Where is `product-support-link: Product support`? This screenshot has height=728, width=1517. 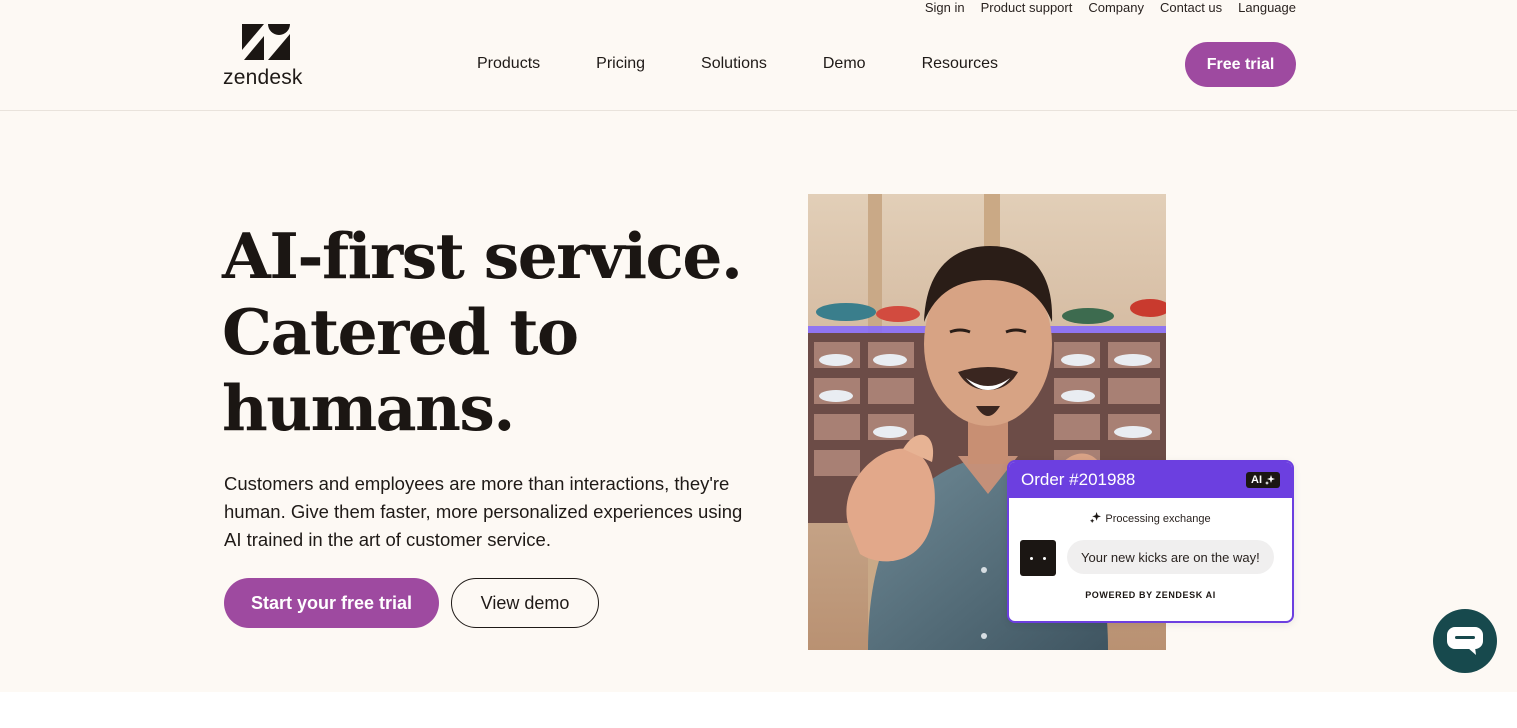 product-support-link: Product support is located at coordinates (1027, 9).